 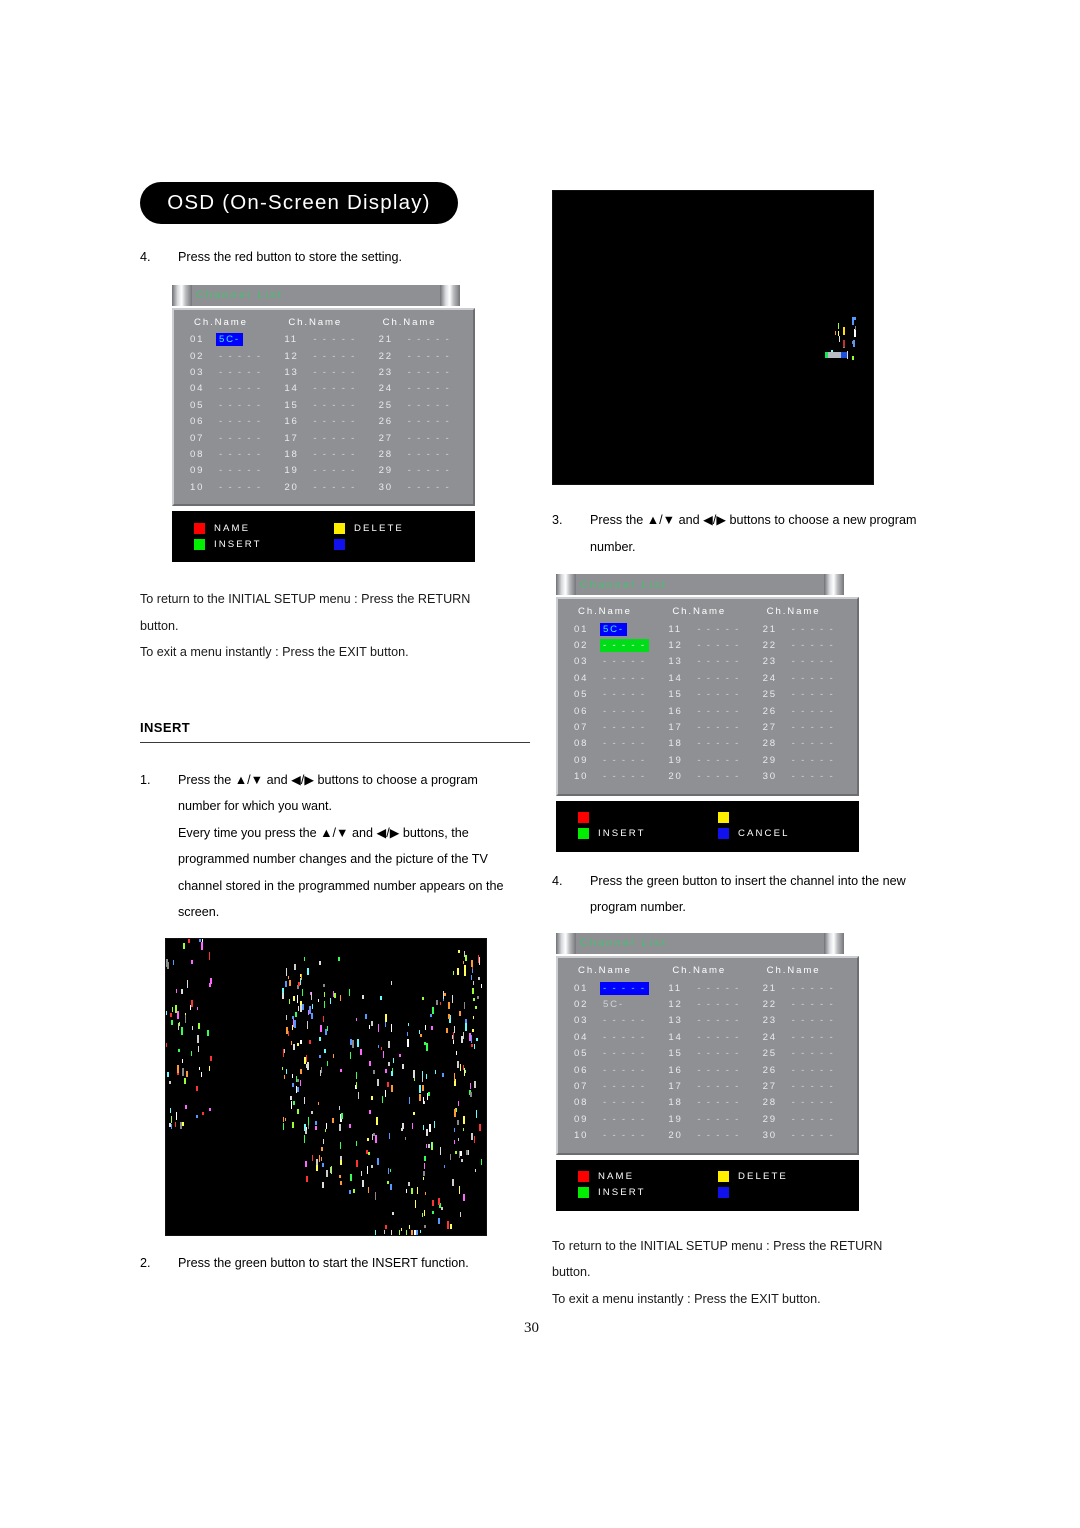 I want to click on osd-btn-red-1: NAME, so click(x=242, y=528).